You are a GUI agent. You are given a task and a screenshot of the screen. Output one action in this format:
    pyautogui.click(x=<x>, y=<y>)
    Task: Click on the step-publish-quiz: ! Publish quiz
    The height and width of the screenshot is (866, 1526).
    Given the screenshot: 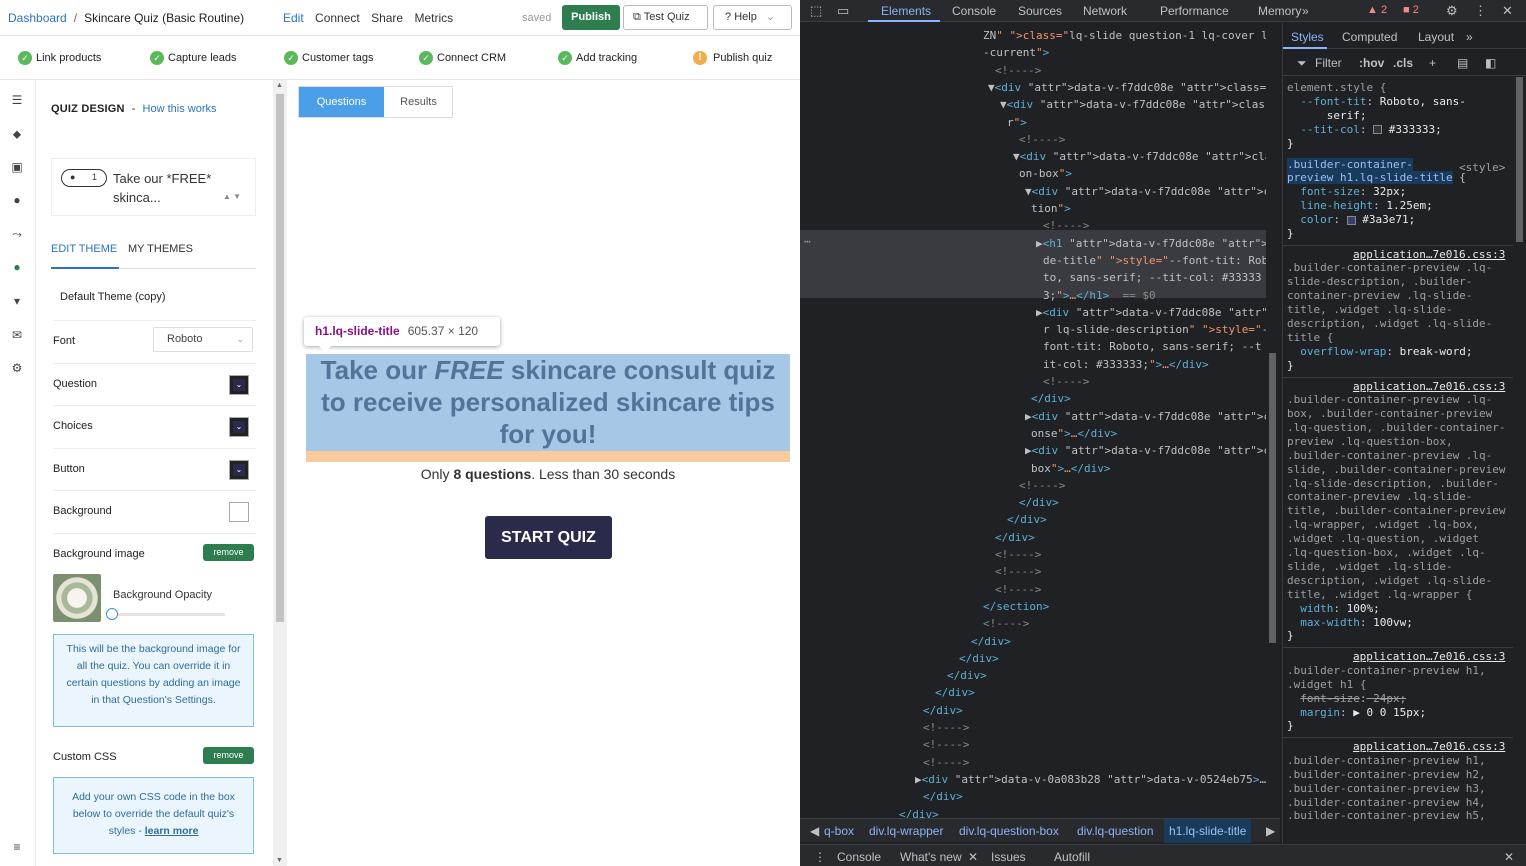 What is the action you would take?
    pyautogui.click(x=732, y=58)
    